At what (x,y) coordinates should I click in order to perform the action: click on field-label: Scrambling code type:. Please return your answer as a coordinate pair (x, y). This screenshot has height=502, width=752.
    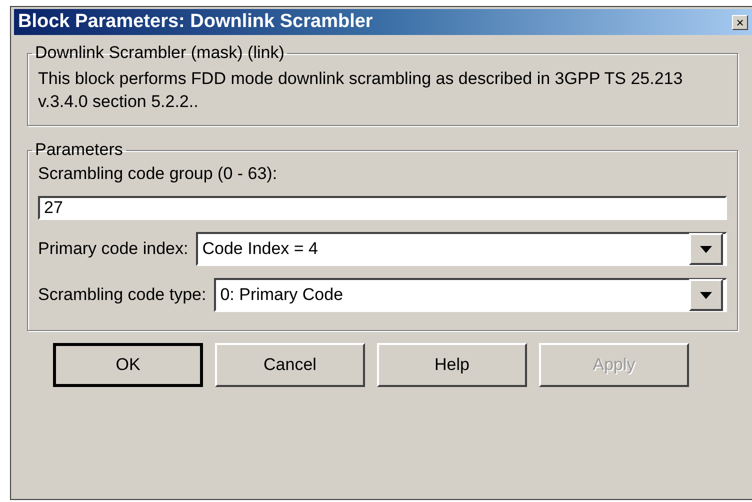
    Looking at the image, I should click on (122, 295).